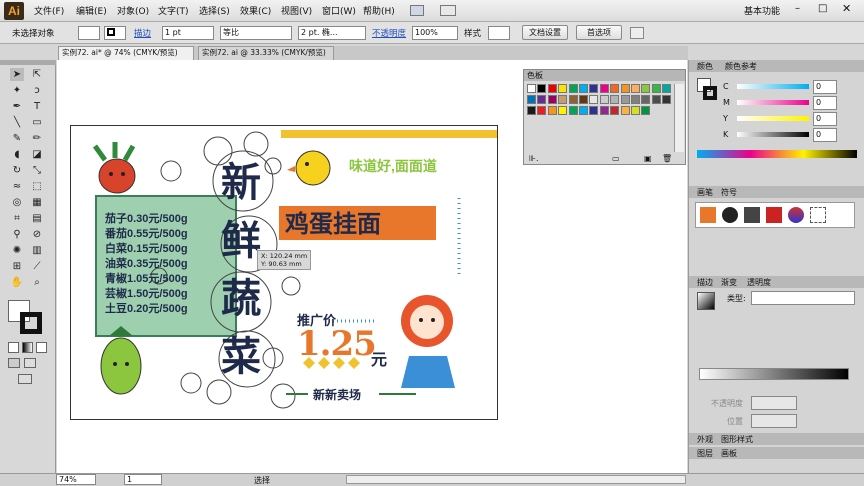 Image resolution: width=864 pixels, height=486 pixels. What do you see at coordinates (17, 250) in the screenshot?
I see `symbol-sprayer-icon: ✺` at bounding box center [17, 250].